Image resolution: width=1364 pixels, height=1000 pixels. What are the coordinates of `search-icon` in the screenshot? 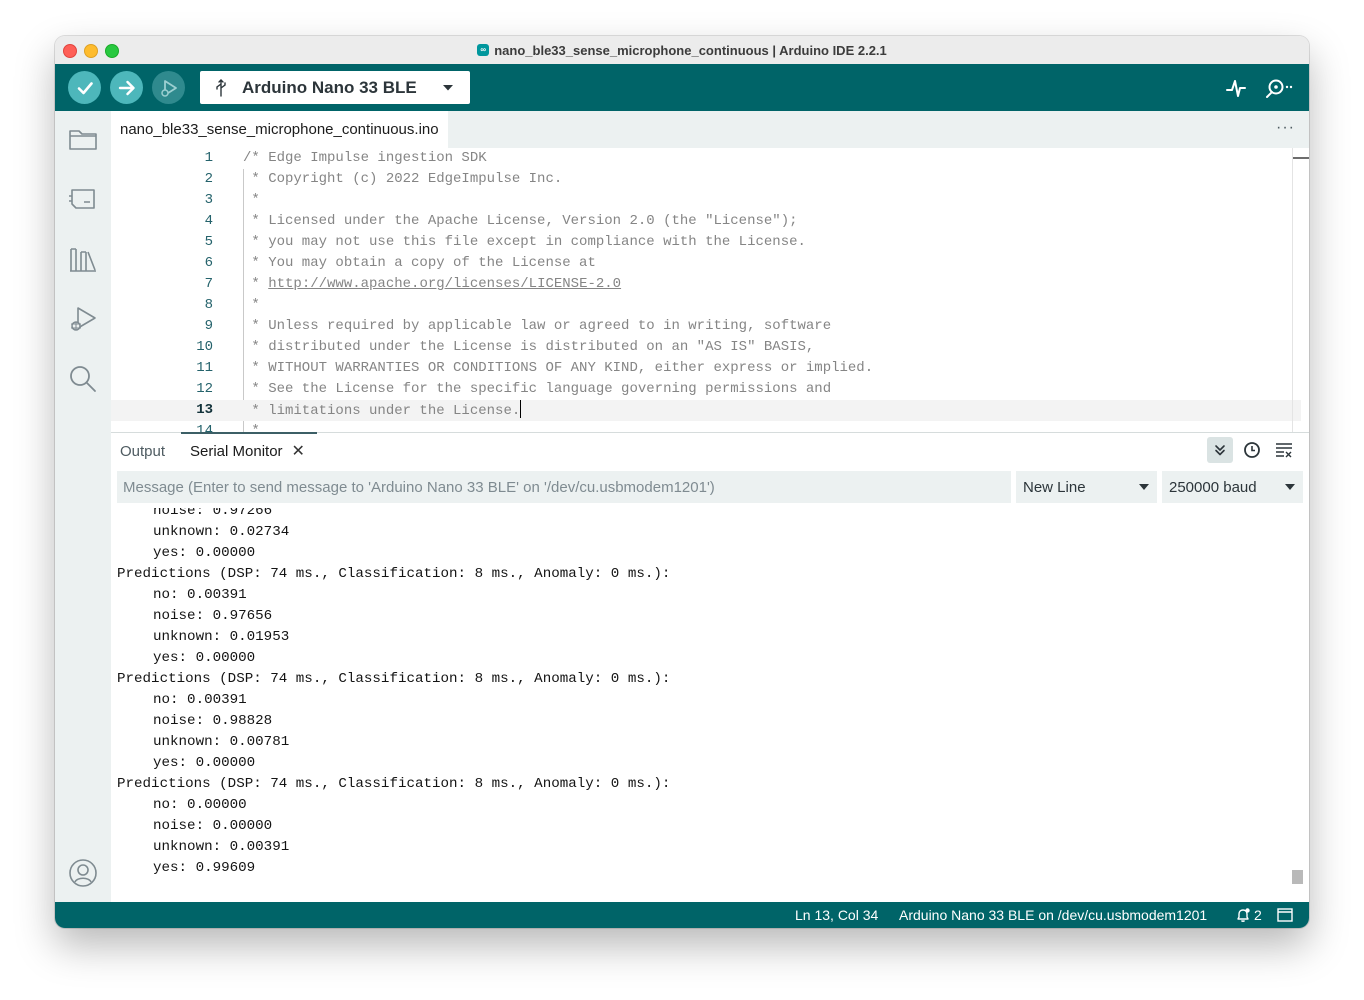 It's located at (83, 379).